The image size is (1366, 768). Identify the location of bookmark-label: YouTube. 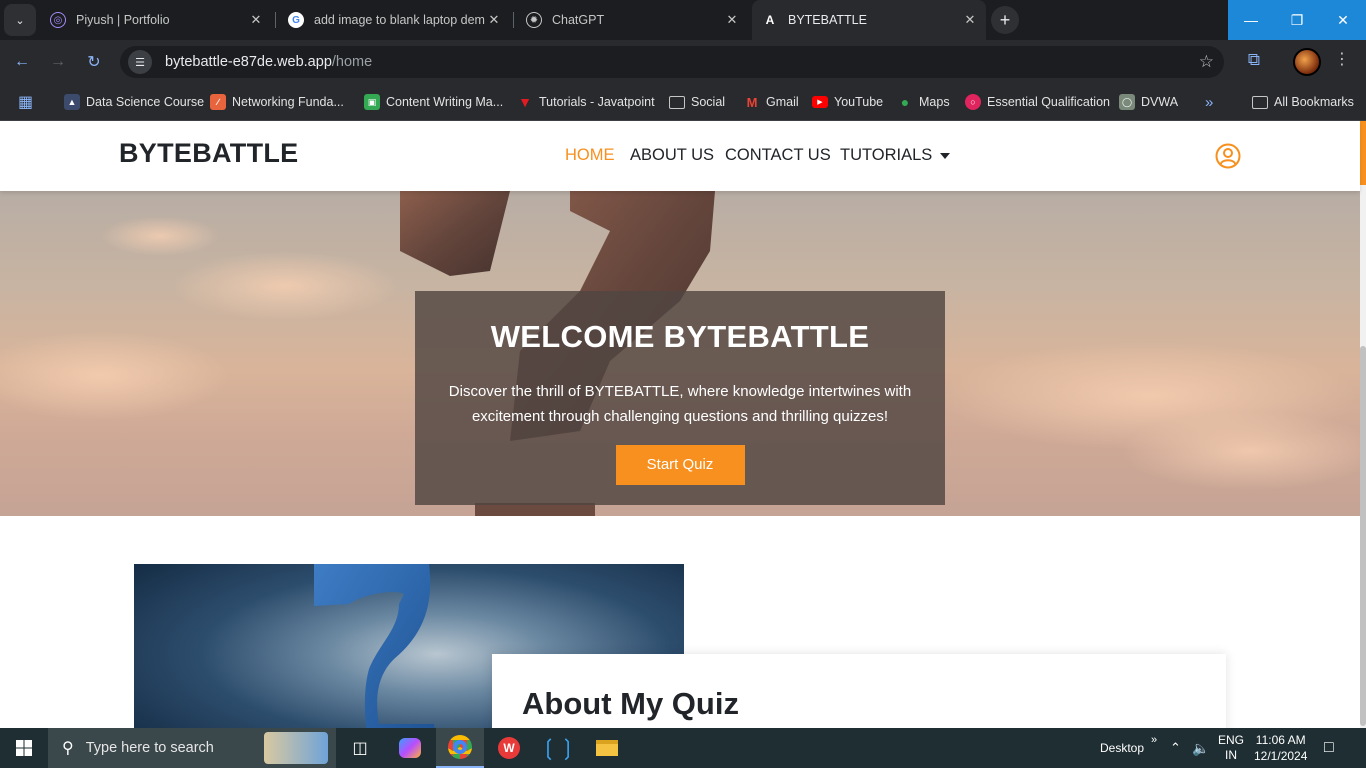
(859, 102).